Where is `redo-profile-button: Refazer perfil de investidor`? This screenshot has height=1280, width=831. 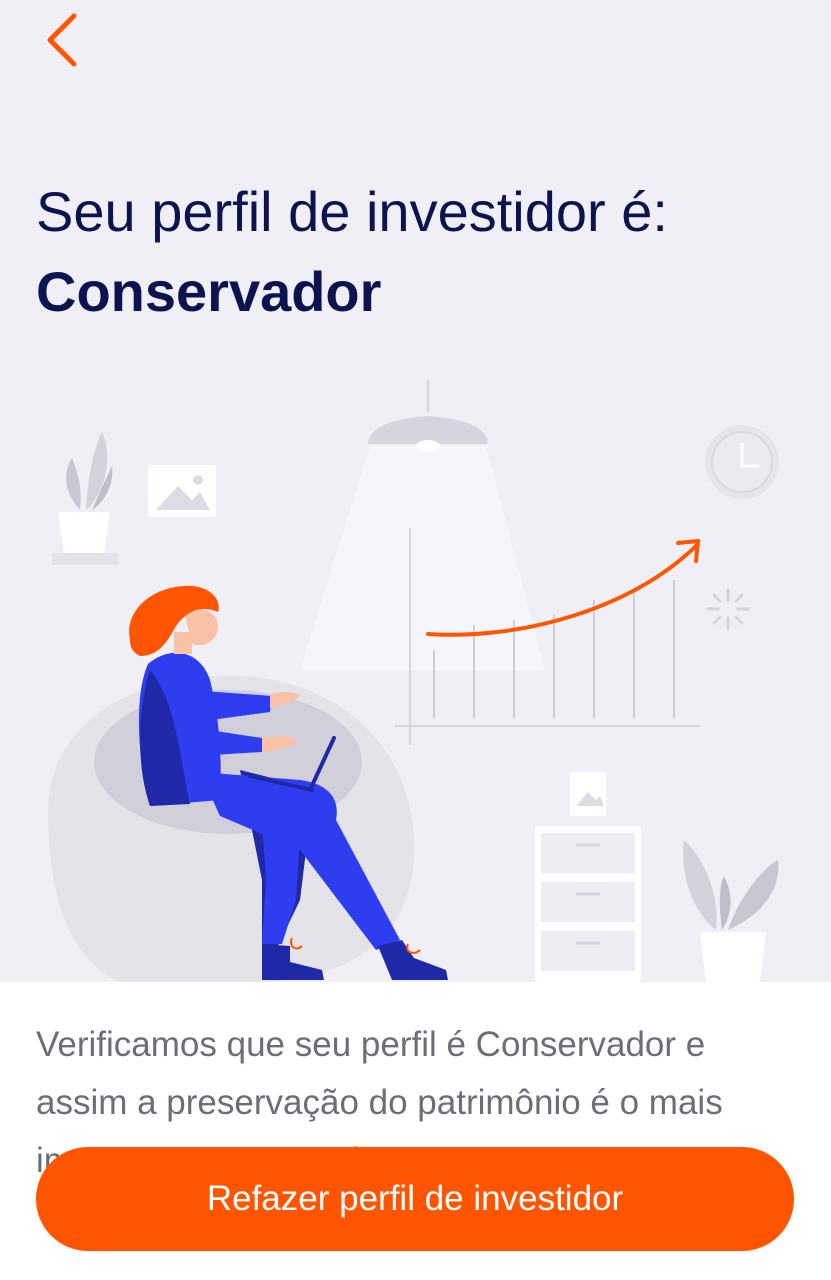 redo-profile-button: Refazer perfil de investidor is located at coordinates (415, 1199).